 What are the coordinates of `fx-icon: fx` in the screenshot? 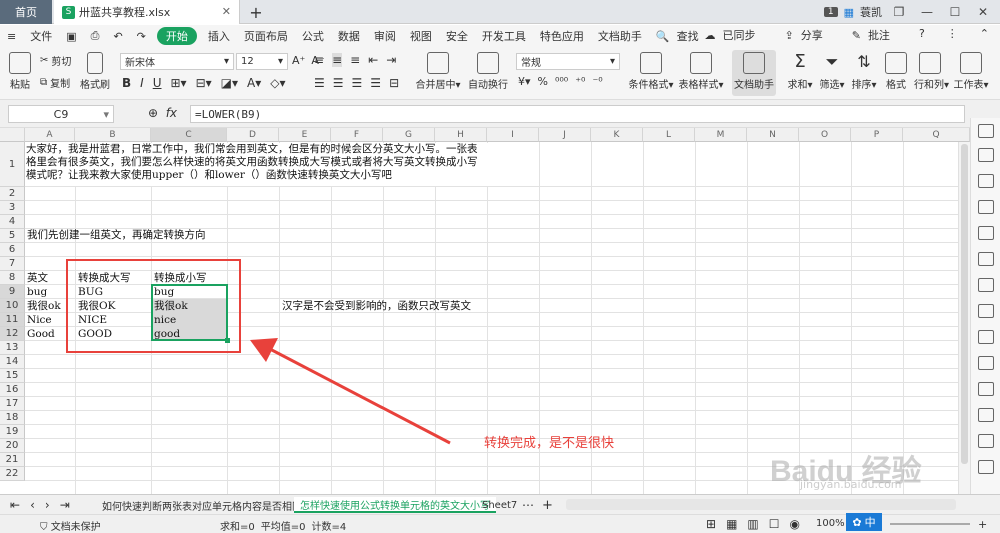 It's located at (171, 113).